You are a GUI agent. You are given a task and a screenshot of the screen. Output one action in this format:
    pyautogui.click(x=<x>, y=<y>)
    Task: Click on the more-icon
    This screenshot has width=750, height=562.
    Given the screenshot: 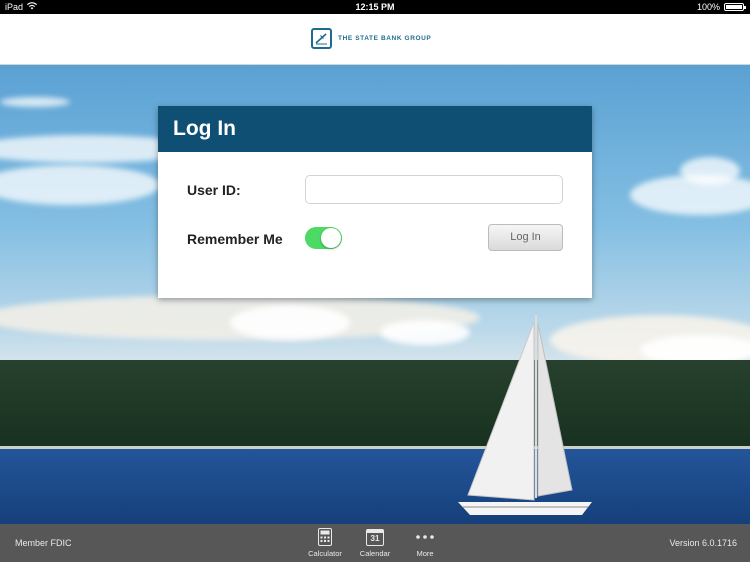 What is the action you would take?
    pyautogui.click(x=425, y=537)
    